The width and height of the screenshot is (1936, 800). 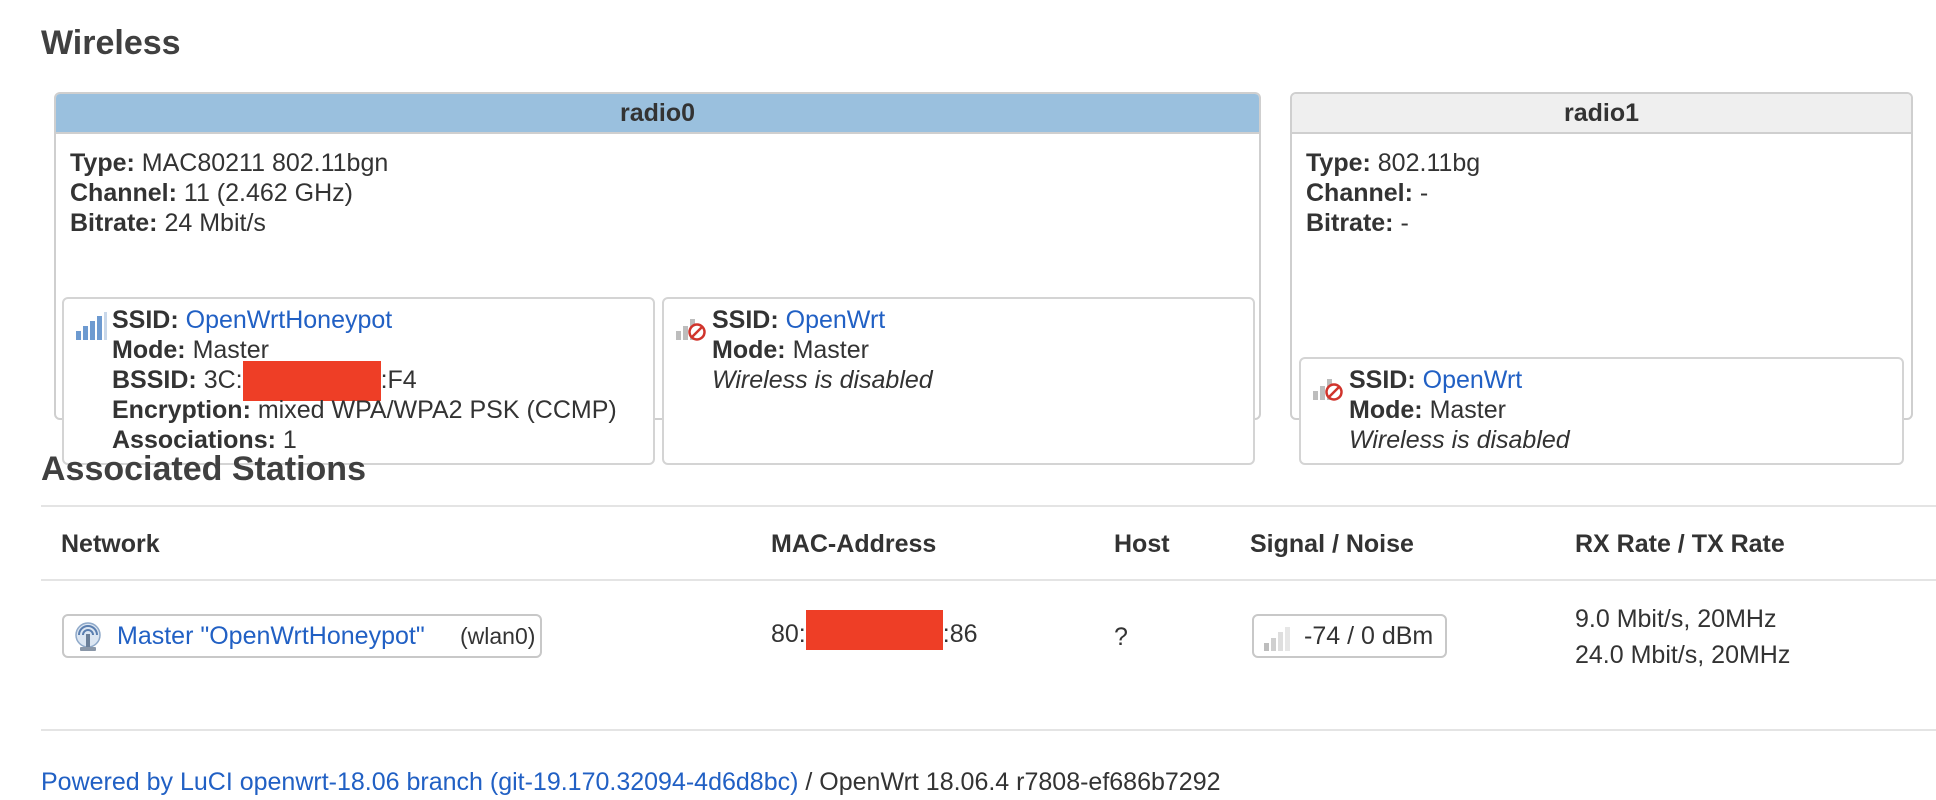 What do you see at coordinates (181, 410) in the screenshot?
I see `encryption-label: Encryption:` at bounding box center [181, 410].